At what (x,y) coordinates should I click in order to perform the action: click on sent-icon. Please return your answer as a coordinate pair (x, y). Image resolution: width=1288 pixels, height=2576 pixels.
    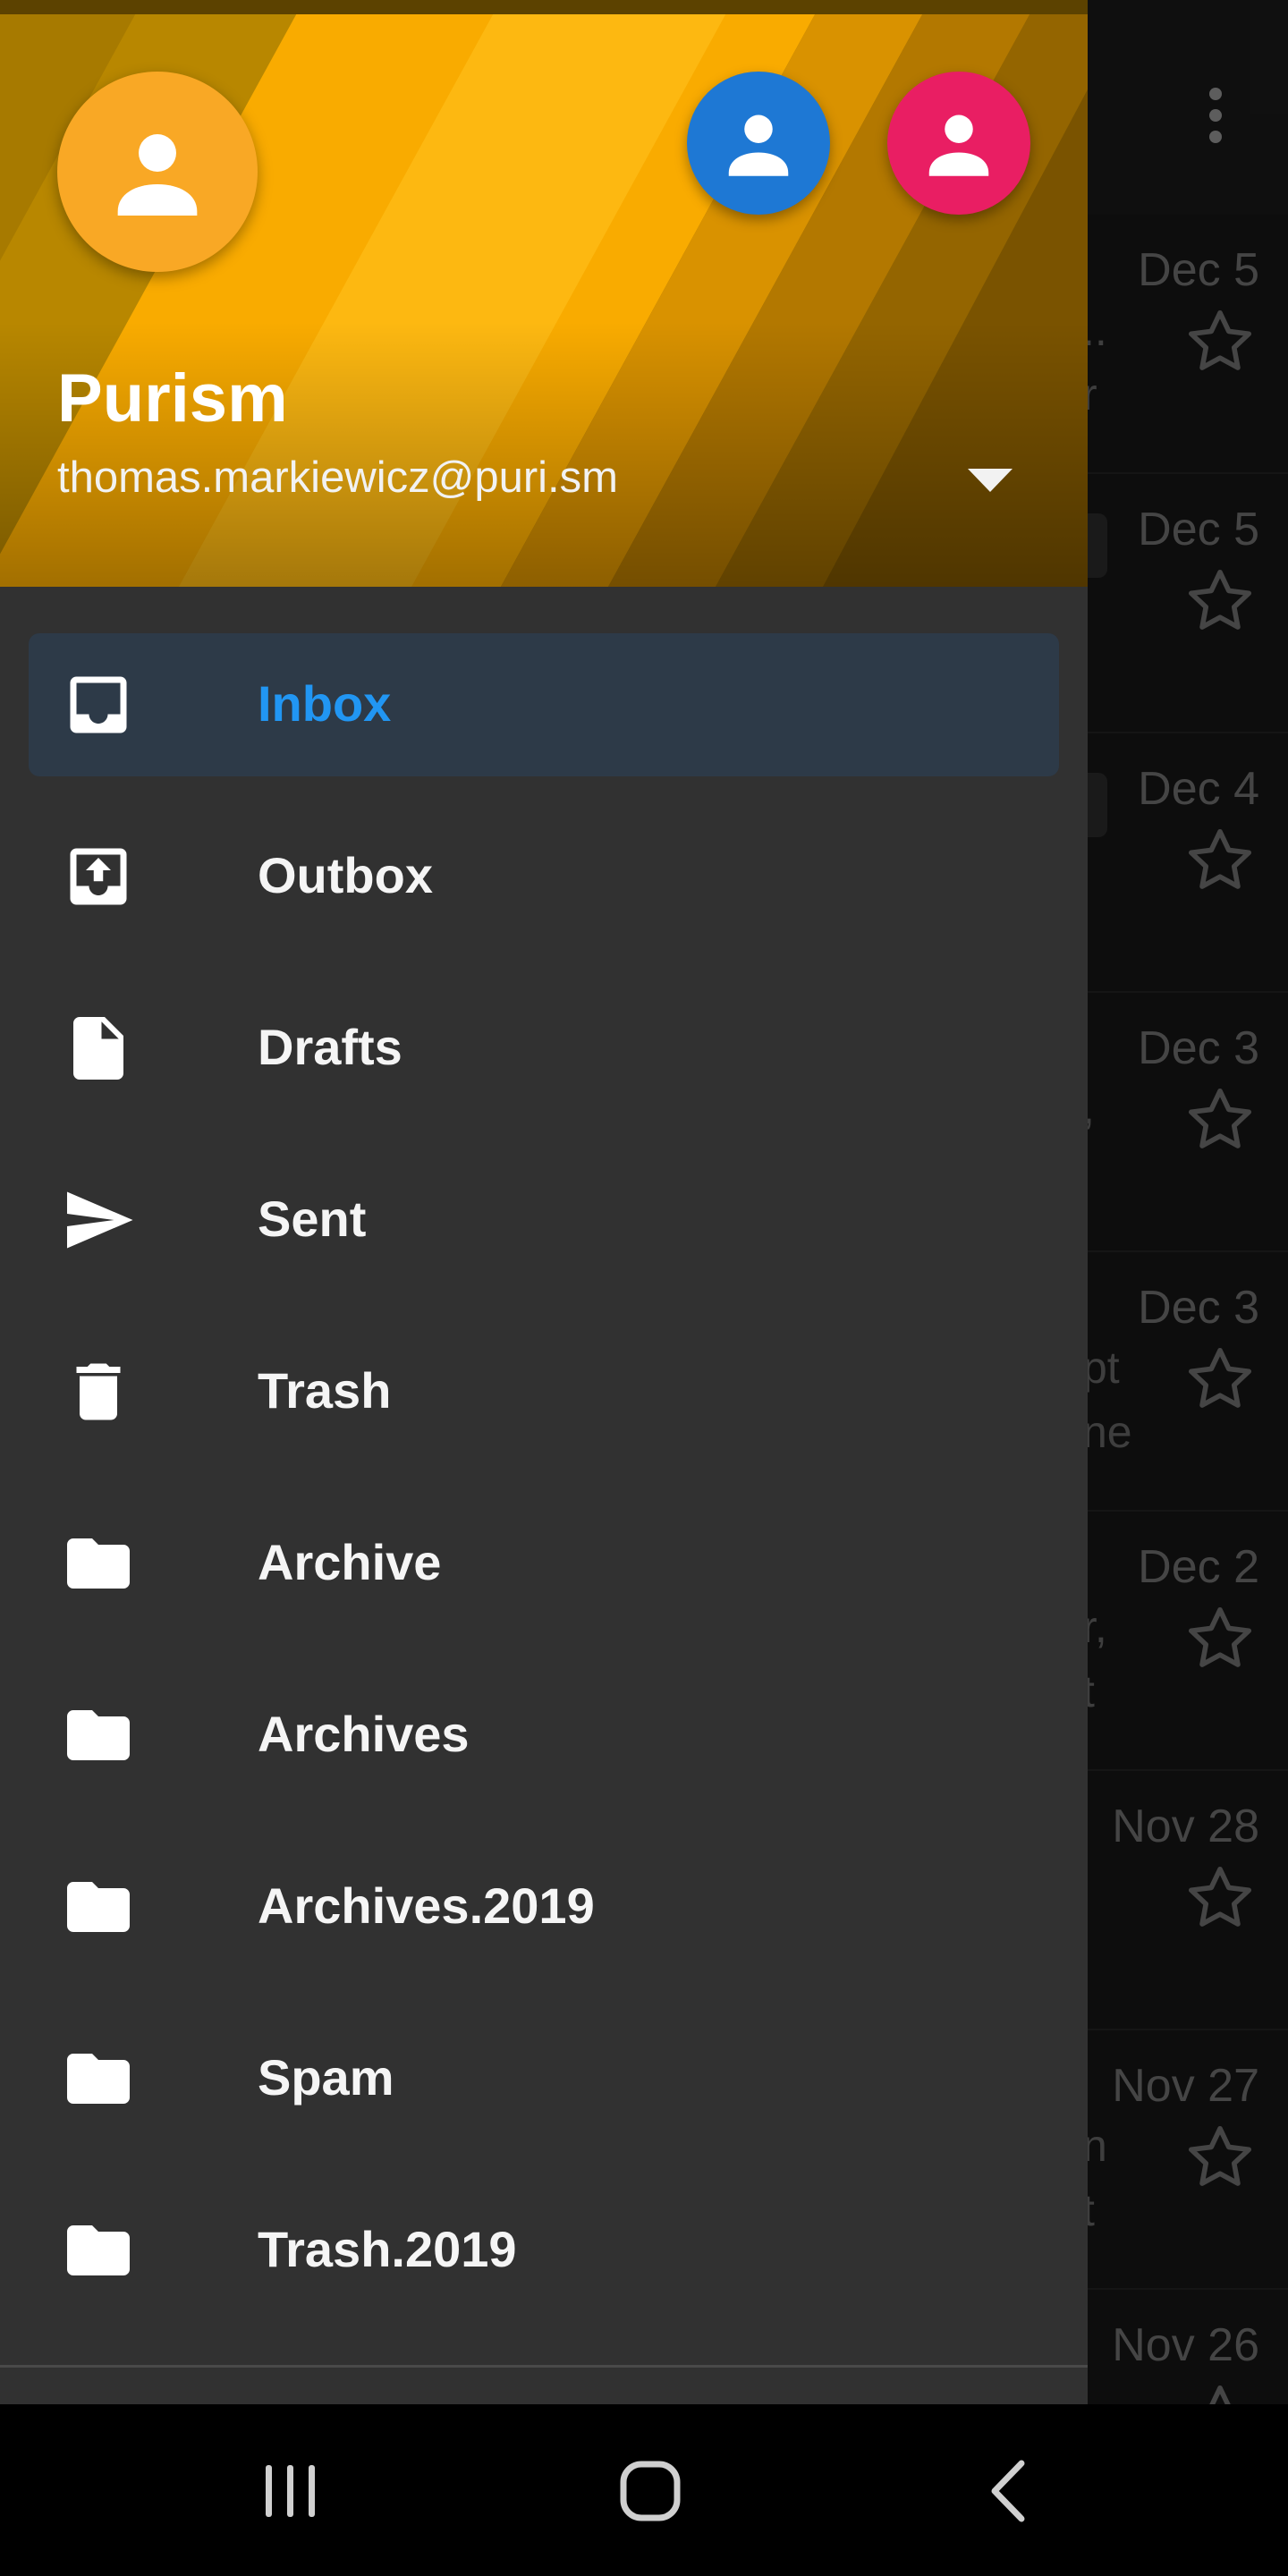
    Looking at the image, I should click on (98, 1220).